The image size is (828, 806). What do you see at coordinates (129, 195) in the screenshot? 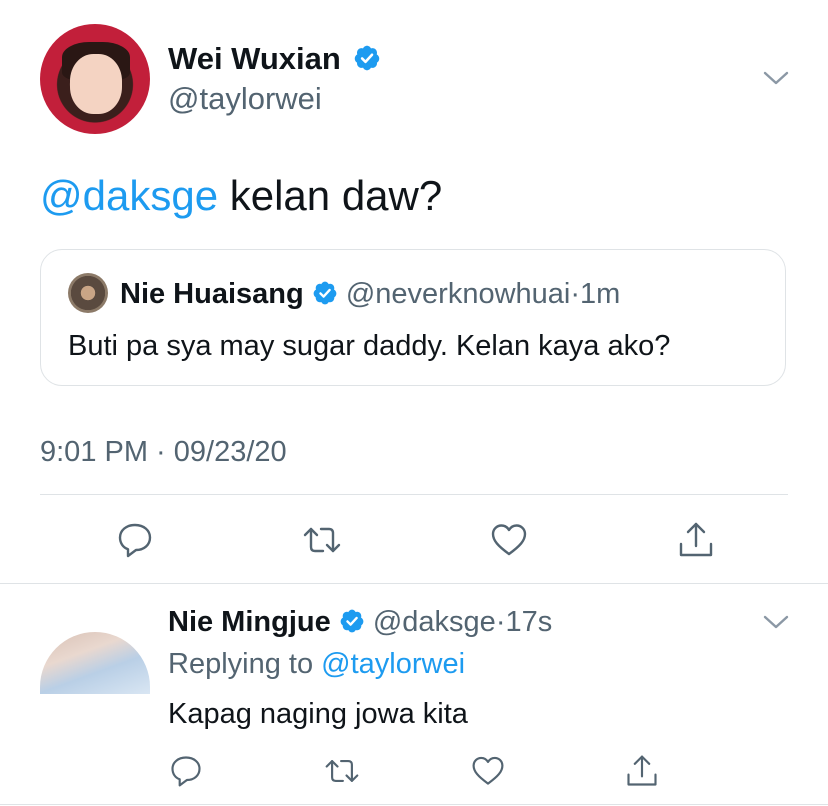
I see `mention-link: @daksge` at bounding box center [129, 195].